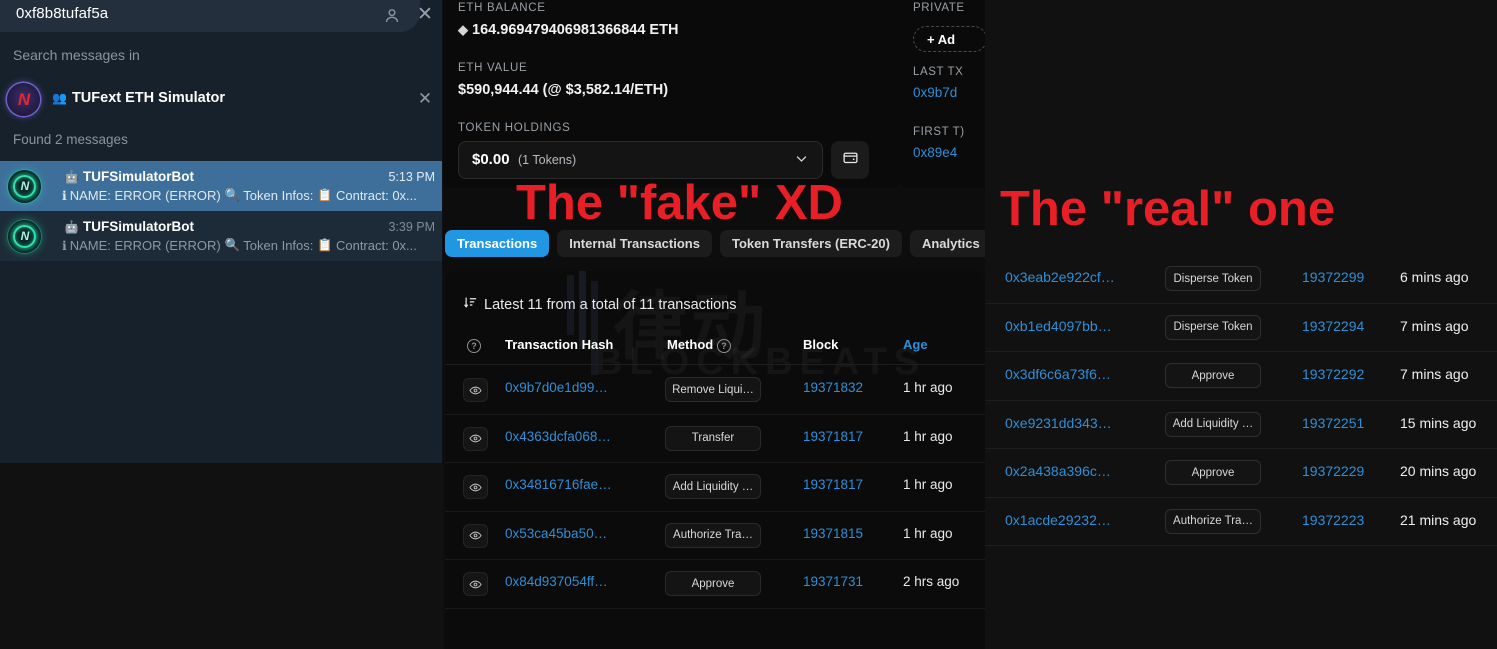 The width and height of the screenshot is (1497, 649). I want to click on annotation-real: The "real" one, so click(1168, 209).